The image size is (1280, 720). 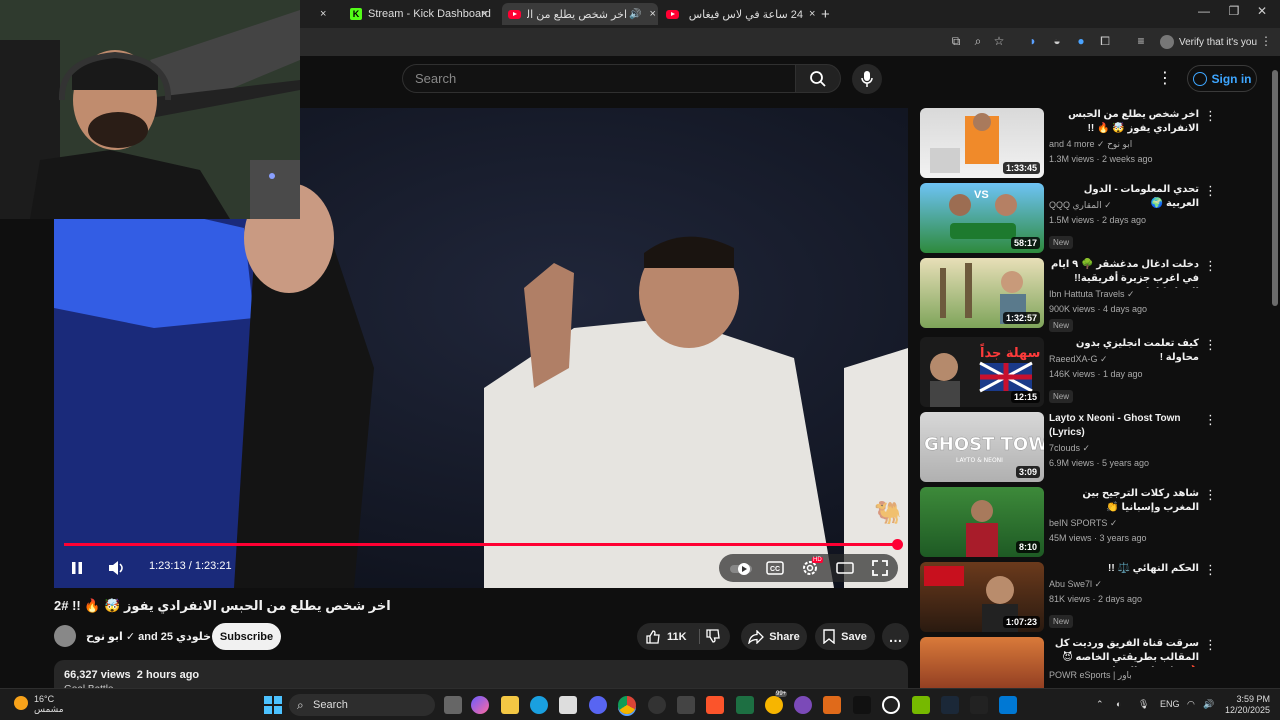 I want to click on minimize-button: —, so click(x=1204, y=11).